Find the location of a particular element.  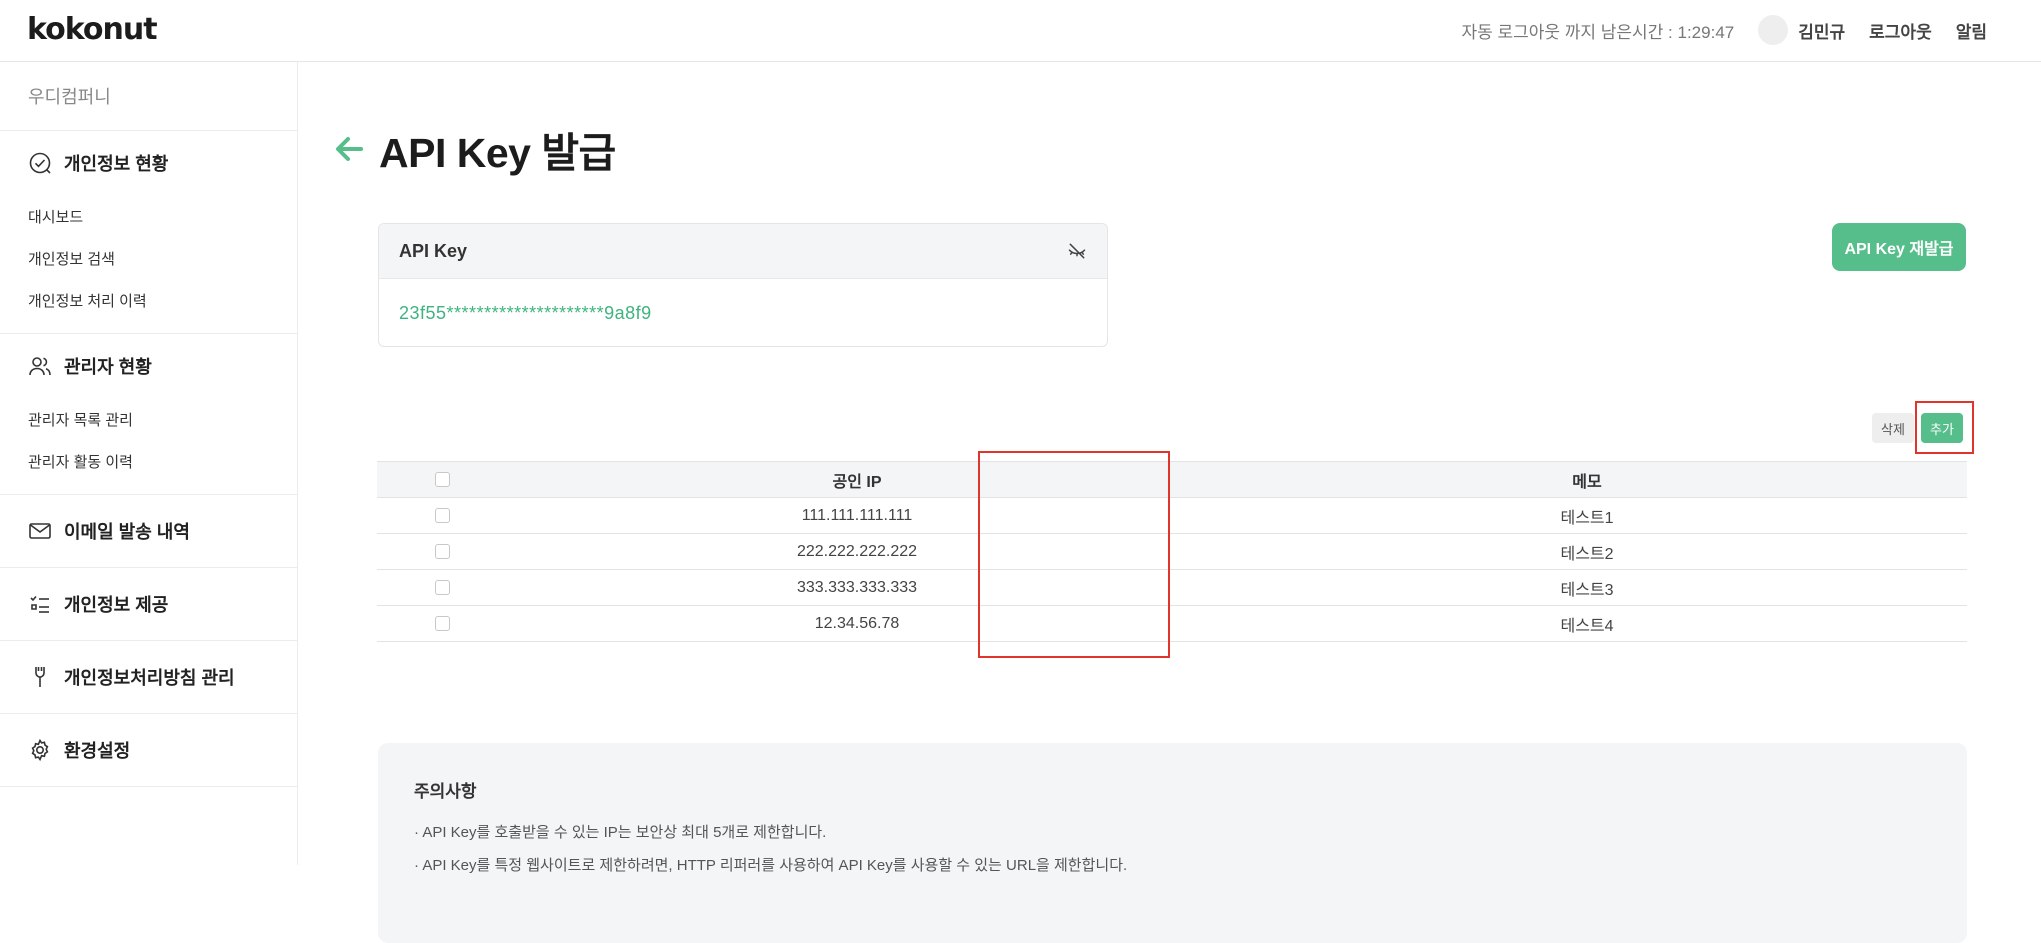

sidebar-item-privacy-status: 개인정보 현황 is located at coordinates (148, 163).